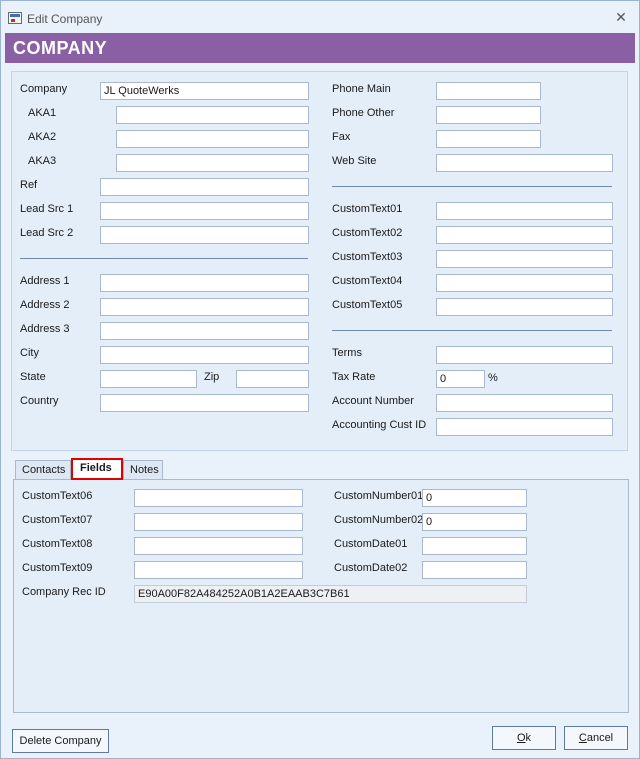 Image resolution: width=640 pixels, height=759 pixels. Describe the element at coordinates (371, 544) in the screenshot. I see `custom-date01-label: CustomDate01` at that location.